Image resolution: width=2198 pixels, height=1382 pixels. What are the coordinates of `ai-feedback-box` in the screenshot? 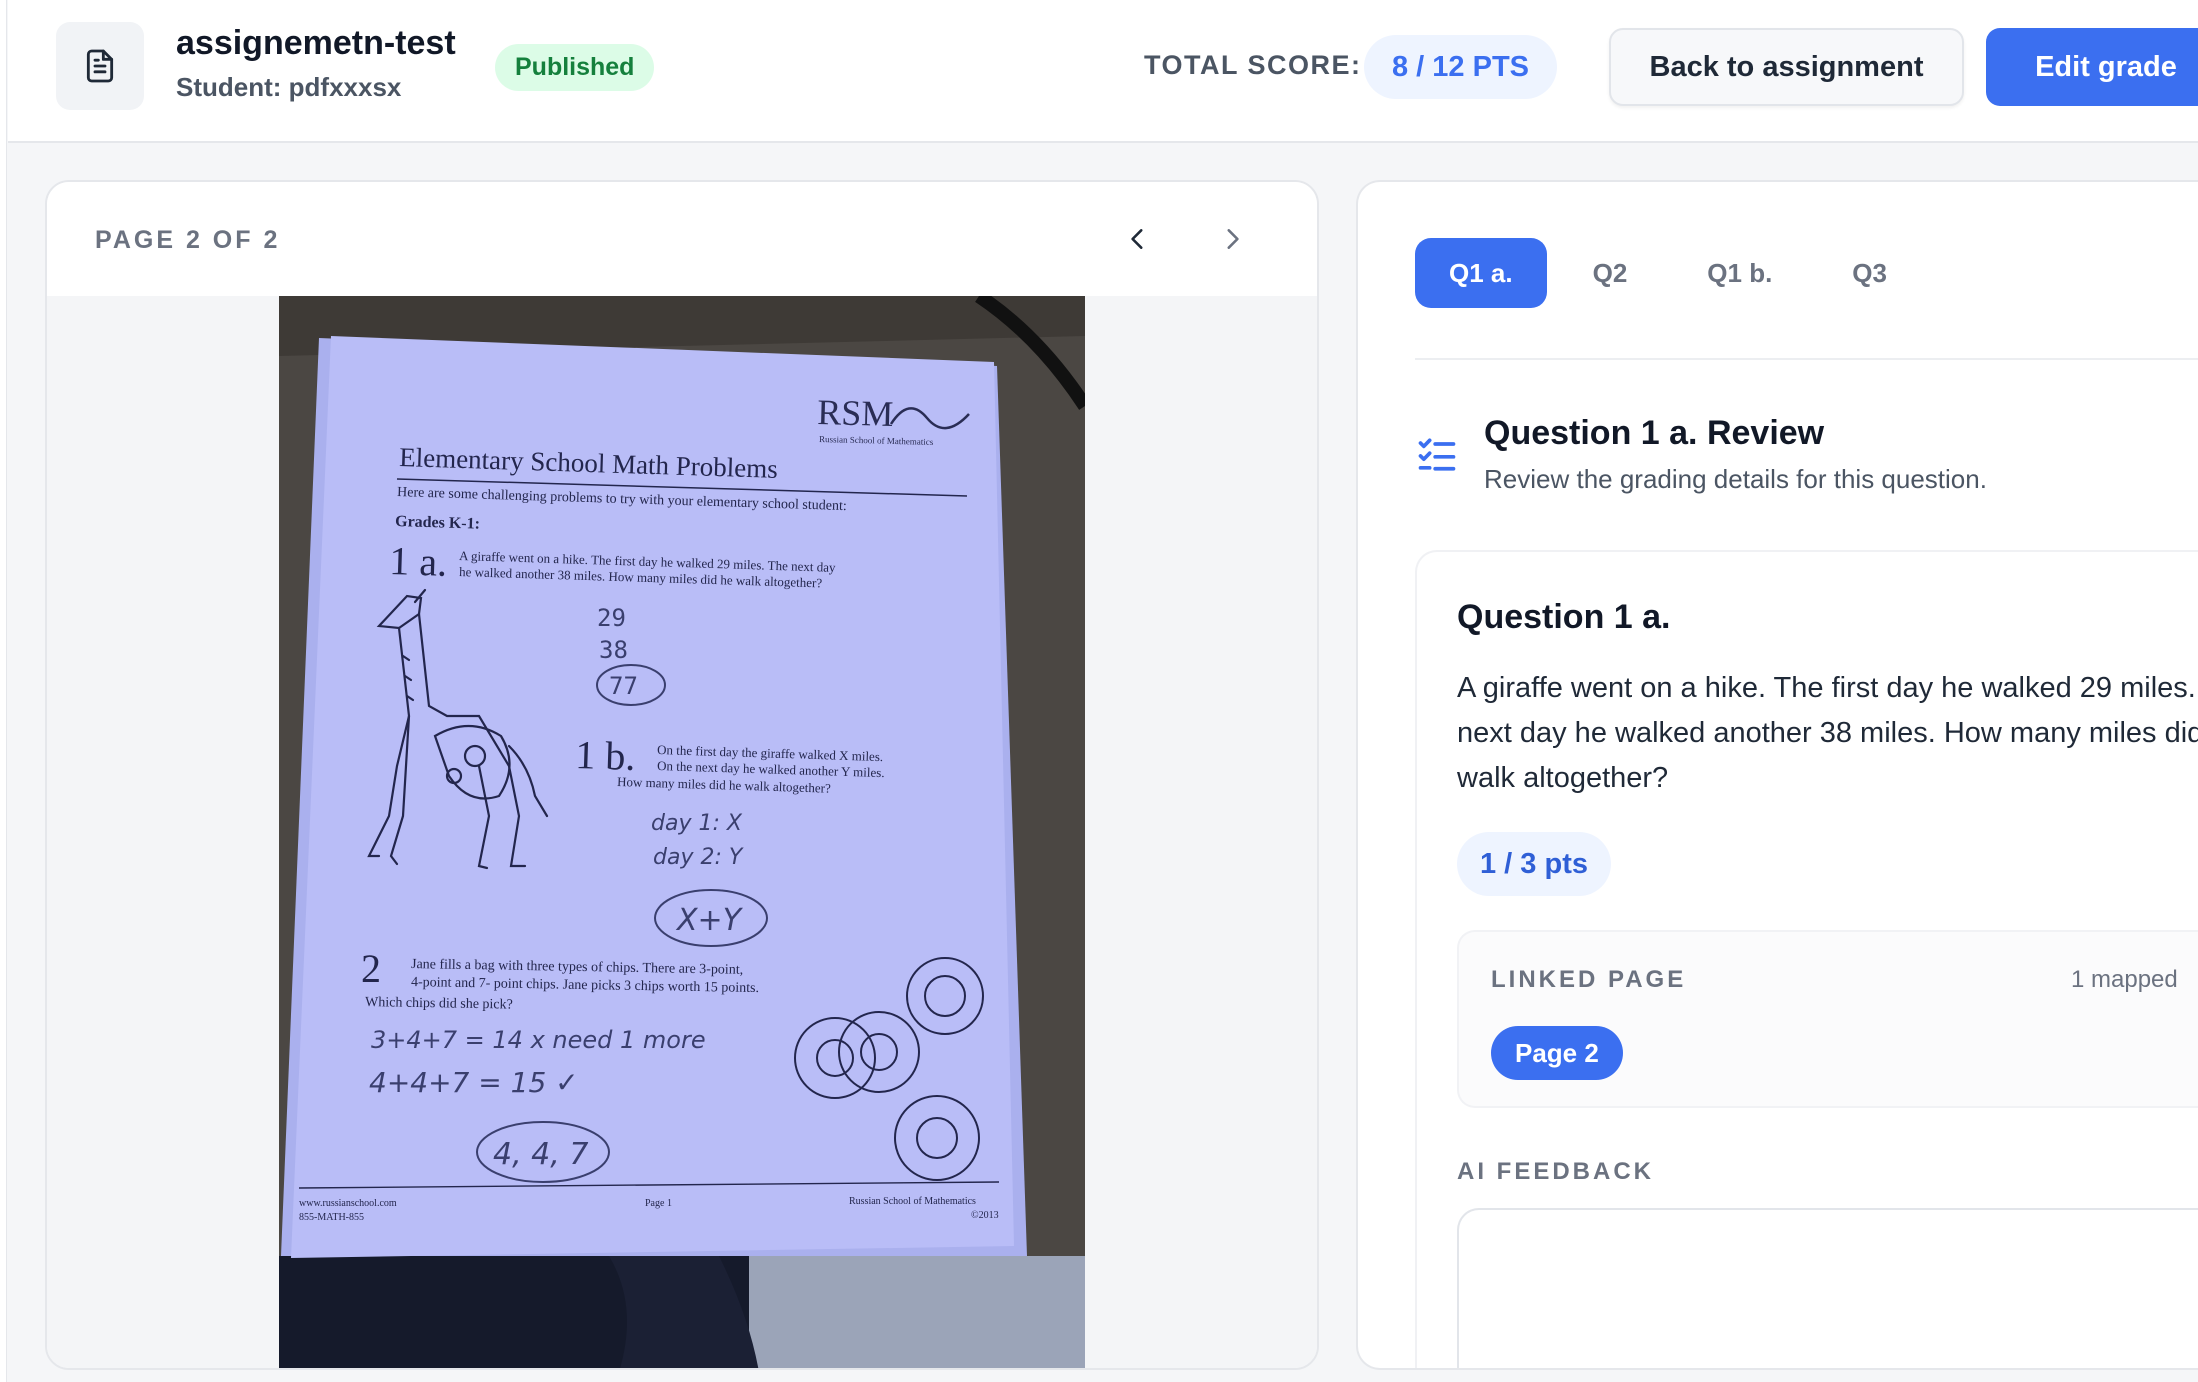 It's located at (1827, 1288).